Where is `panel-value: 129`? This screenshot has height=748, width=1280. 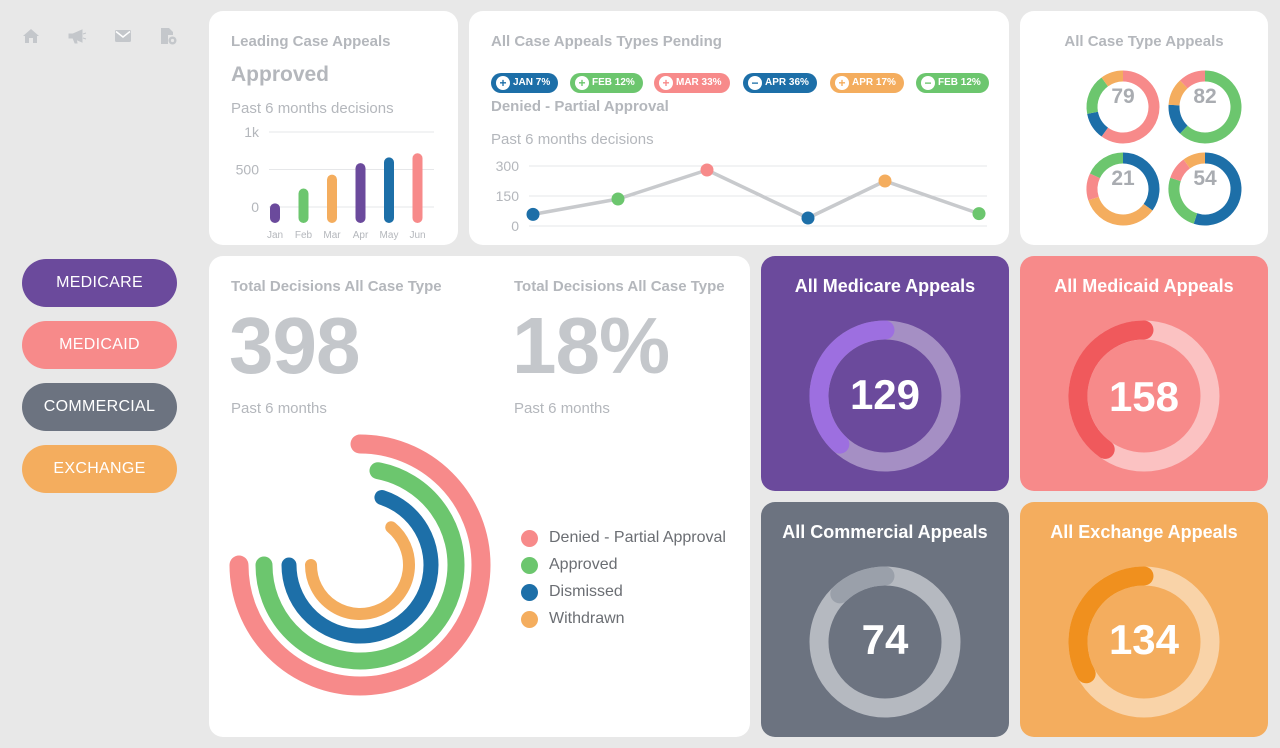 panel-value: 129 is located at coordinates (885, 394).